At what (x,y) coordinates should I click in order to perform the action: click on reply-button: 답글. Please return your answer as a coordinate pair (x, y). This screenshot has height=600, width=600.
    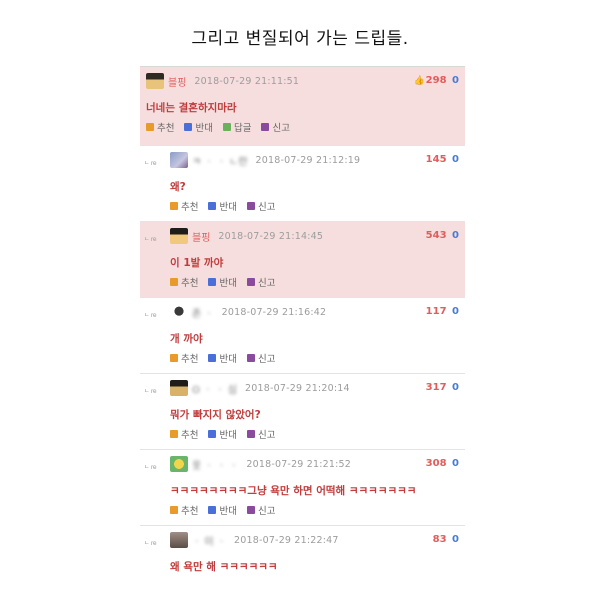
    Looking at the image, I should click on (236, 127).